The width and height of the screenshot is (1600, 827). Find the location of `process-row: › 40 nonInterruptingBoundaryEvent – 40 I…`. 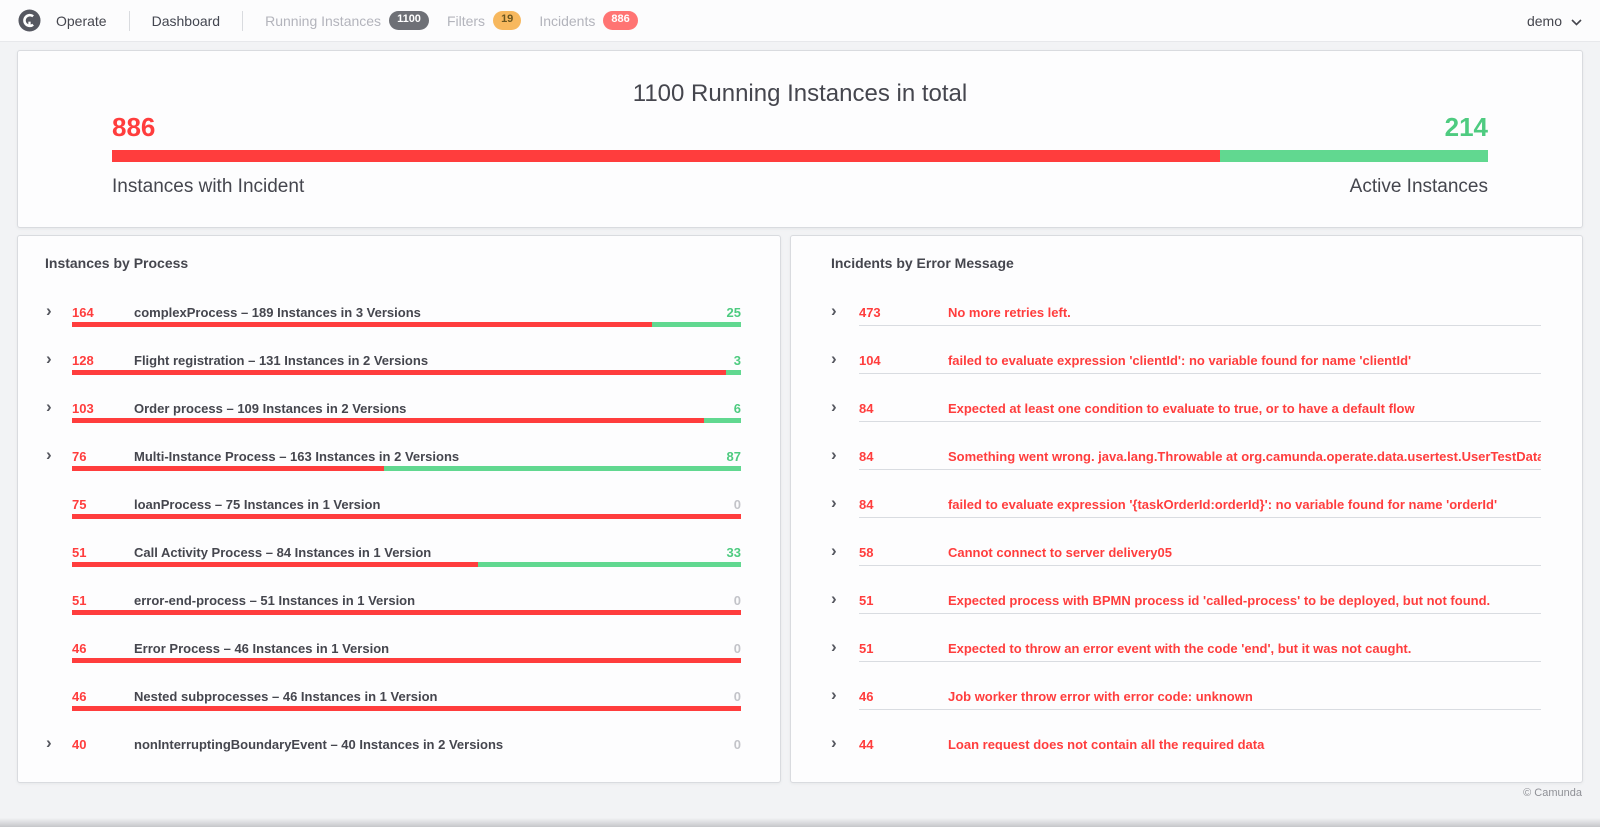

process-row: › 40 nonInterruptingBoundaryEvent – 40 I… is located at coordinates (399, 737).